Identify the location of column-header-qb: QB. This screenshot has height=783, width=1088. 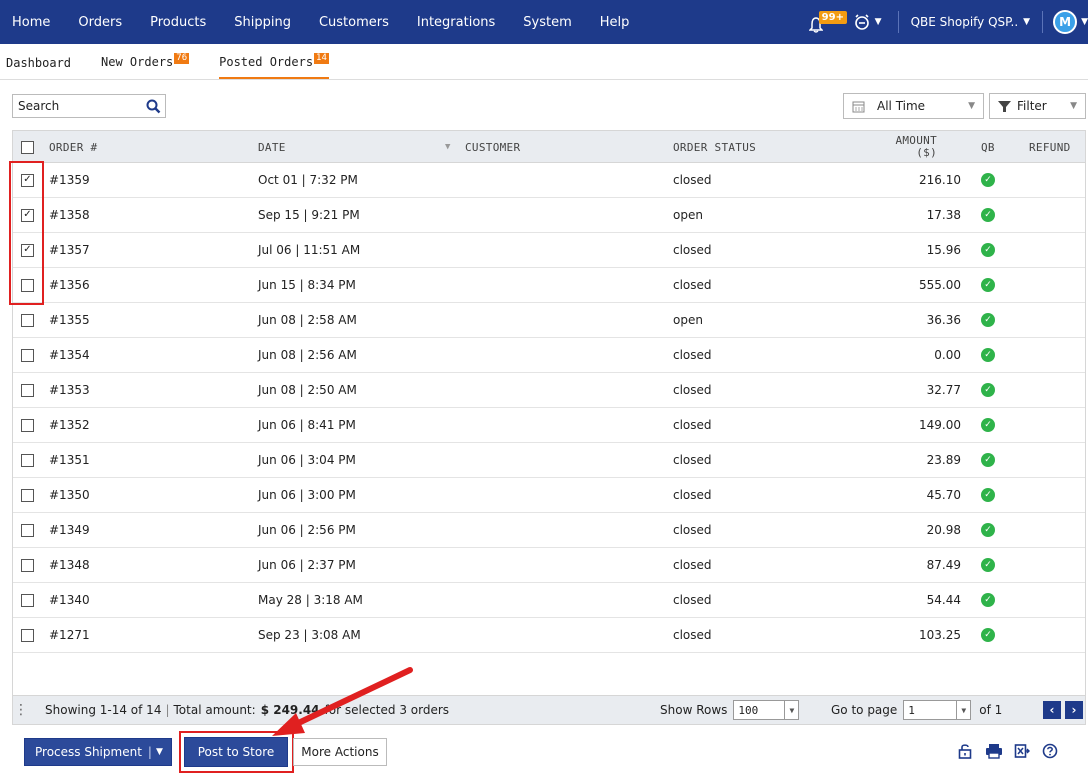
(988, 147).